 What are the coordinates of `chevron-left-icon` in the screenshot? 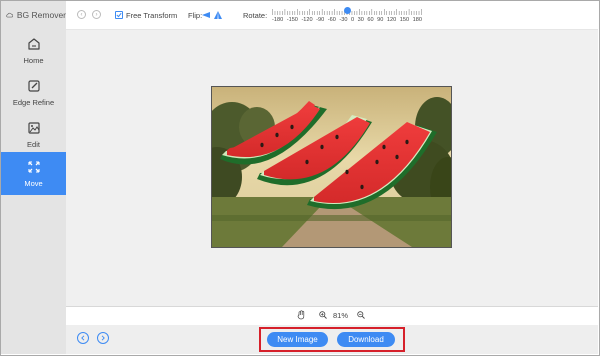 It's located at (83, 338).